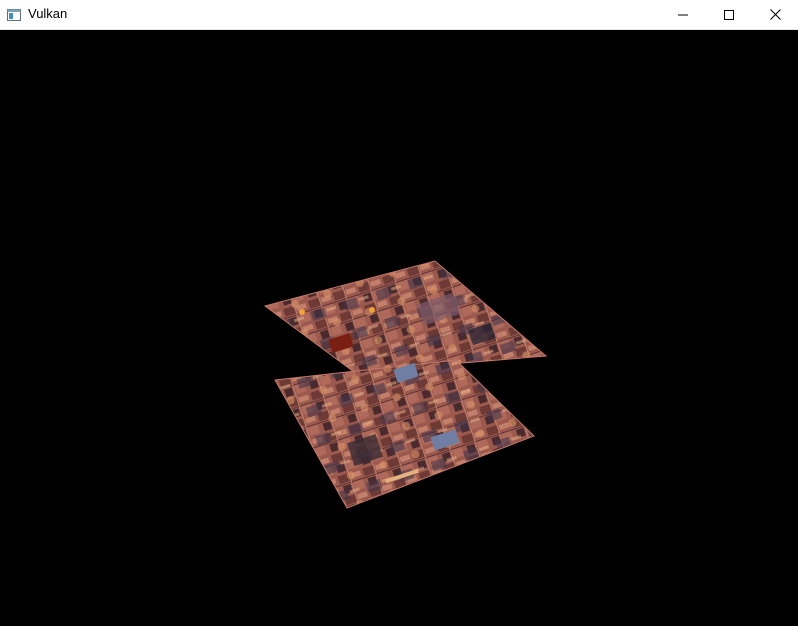  I want to click on close-button, so click(775, 14).